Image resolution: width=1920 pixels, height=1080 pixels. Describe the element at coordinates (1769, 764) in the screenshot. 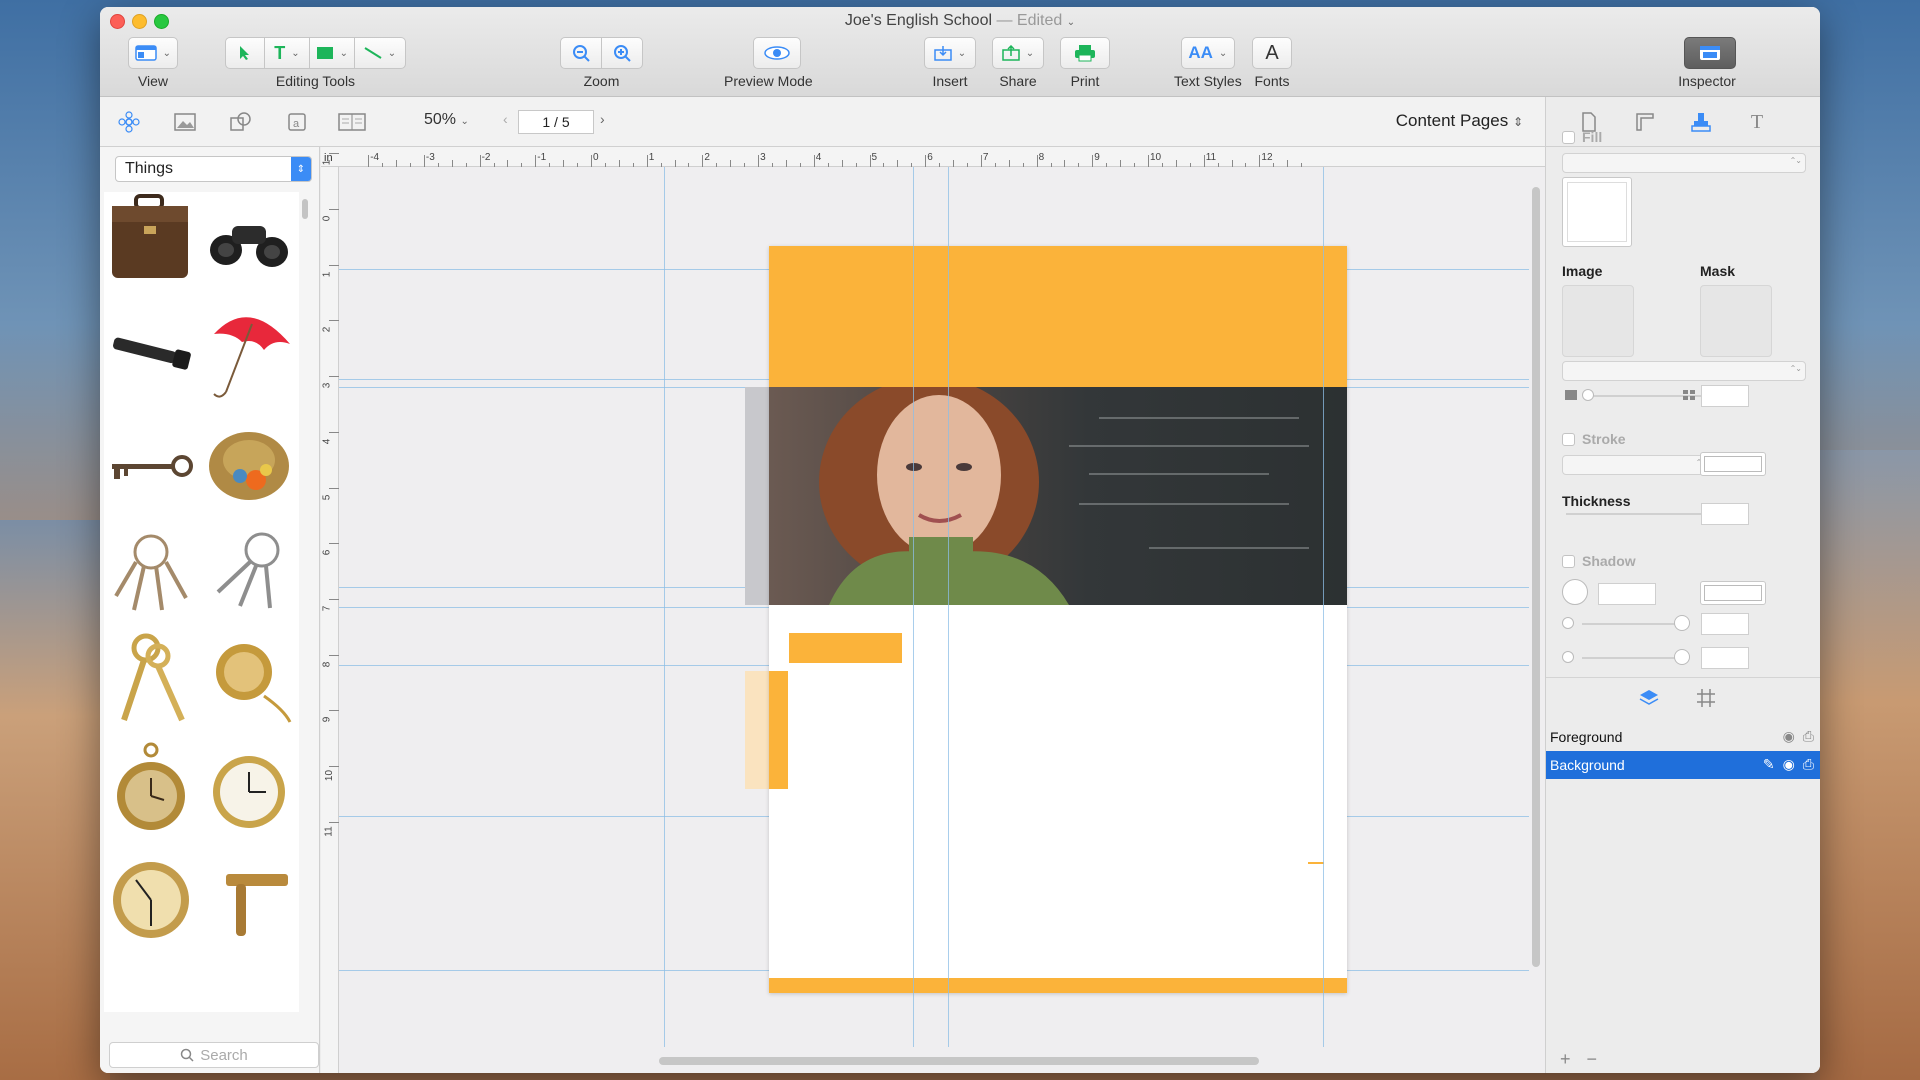

I see `pencil-icon: ✎` at that location.